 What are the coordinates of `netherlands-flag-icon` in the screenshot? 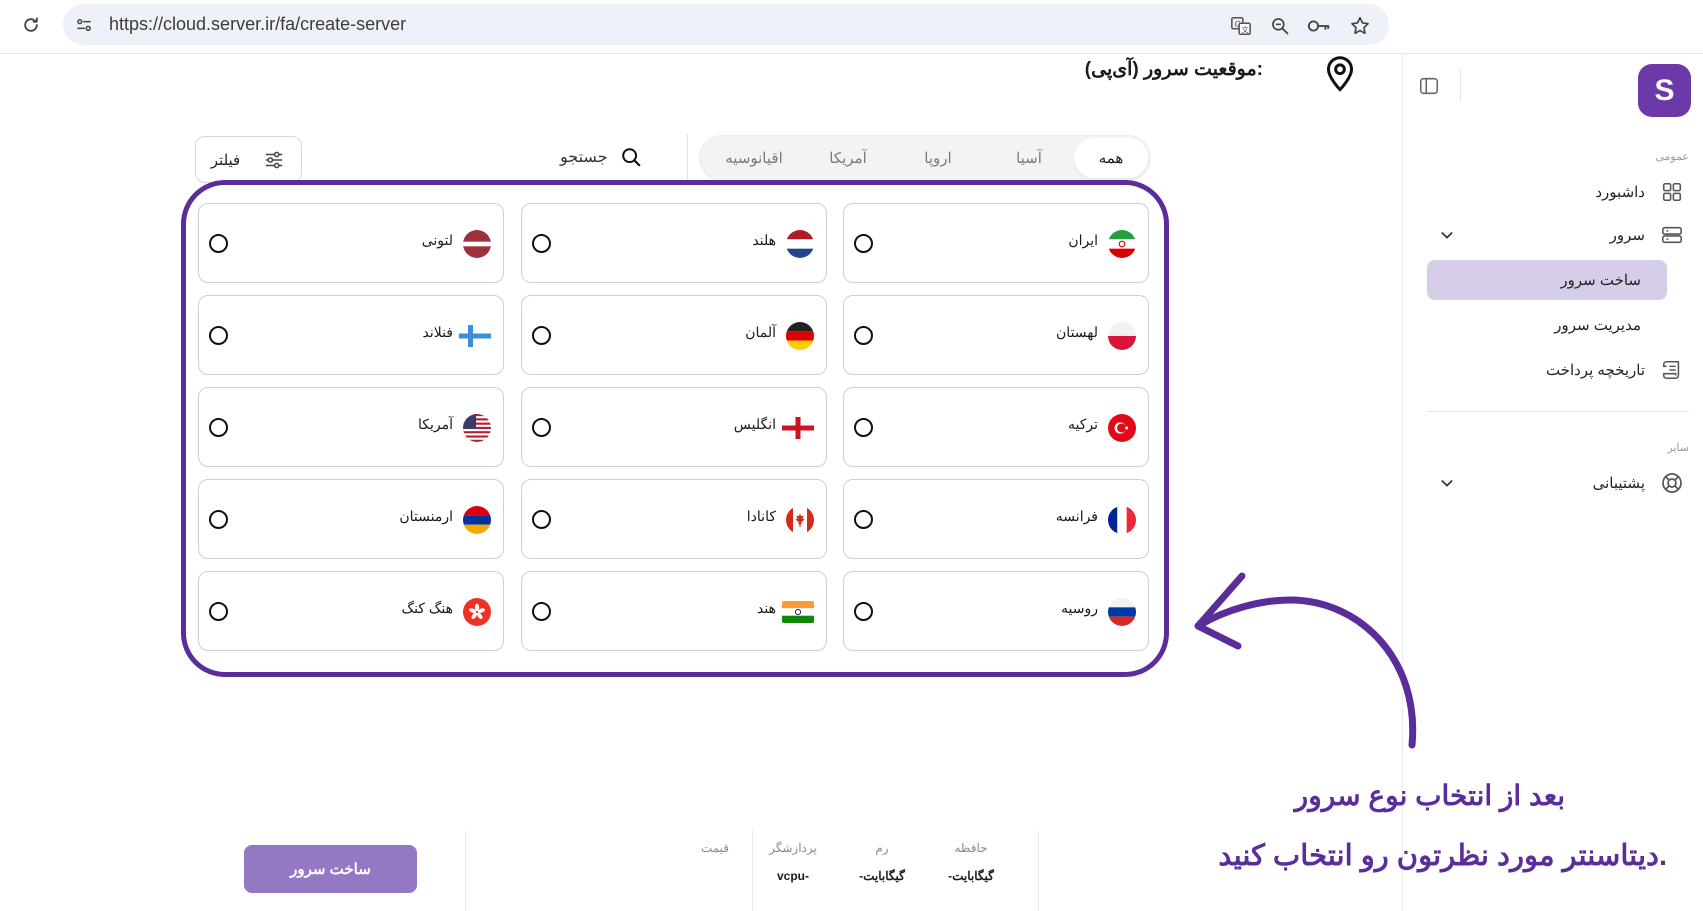 It's located at (800, 244).